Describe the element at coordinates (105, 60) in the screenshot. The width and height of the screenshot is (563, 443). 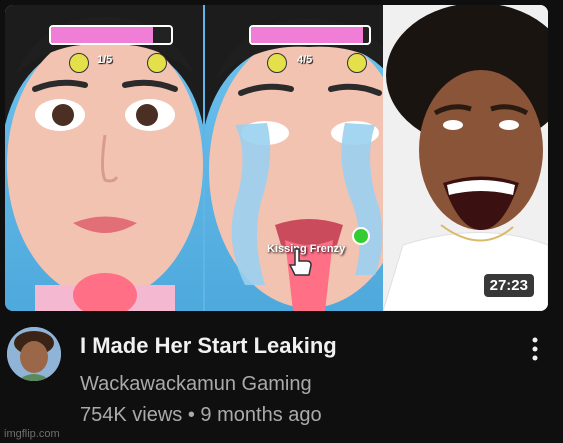
I see `counter-left: 1/5` at that location.